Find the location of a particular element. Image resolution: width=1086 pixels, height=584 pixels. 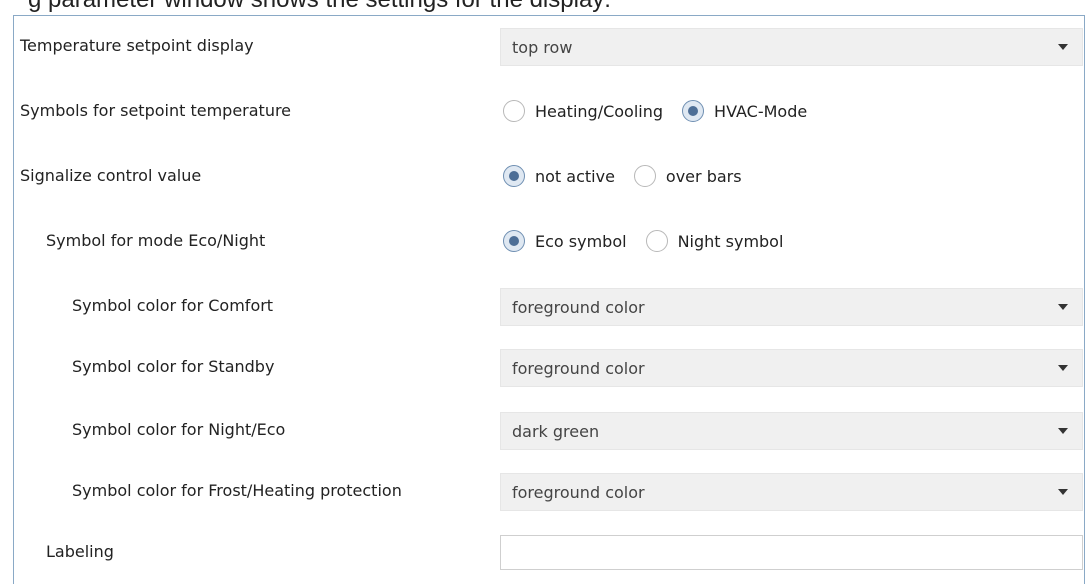

label-symbol-color-standby: Symbol color for Standby is located at coordinates (173, 366).